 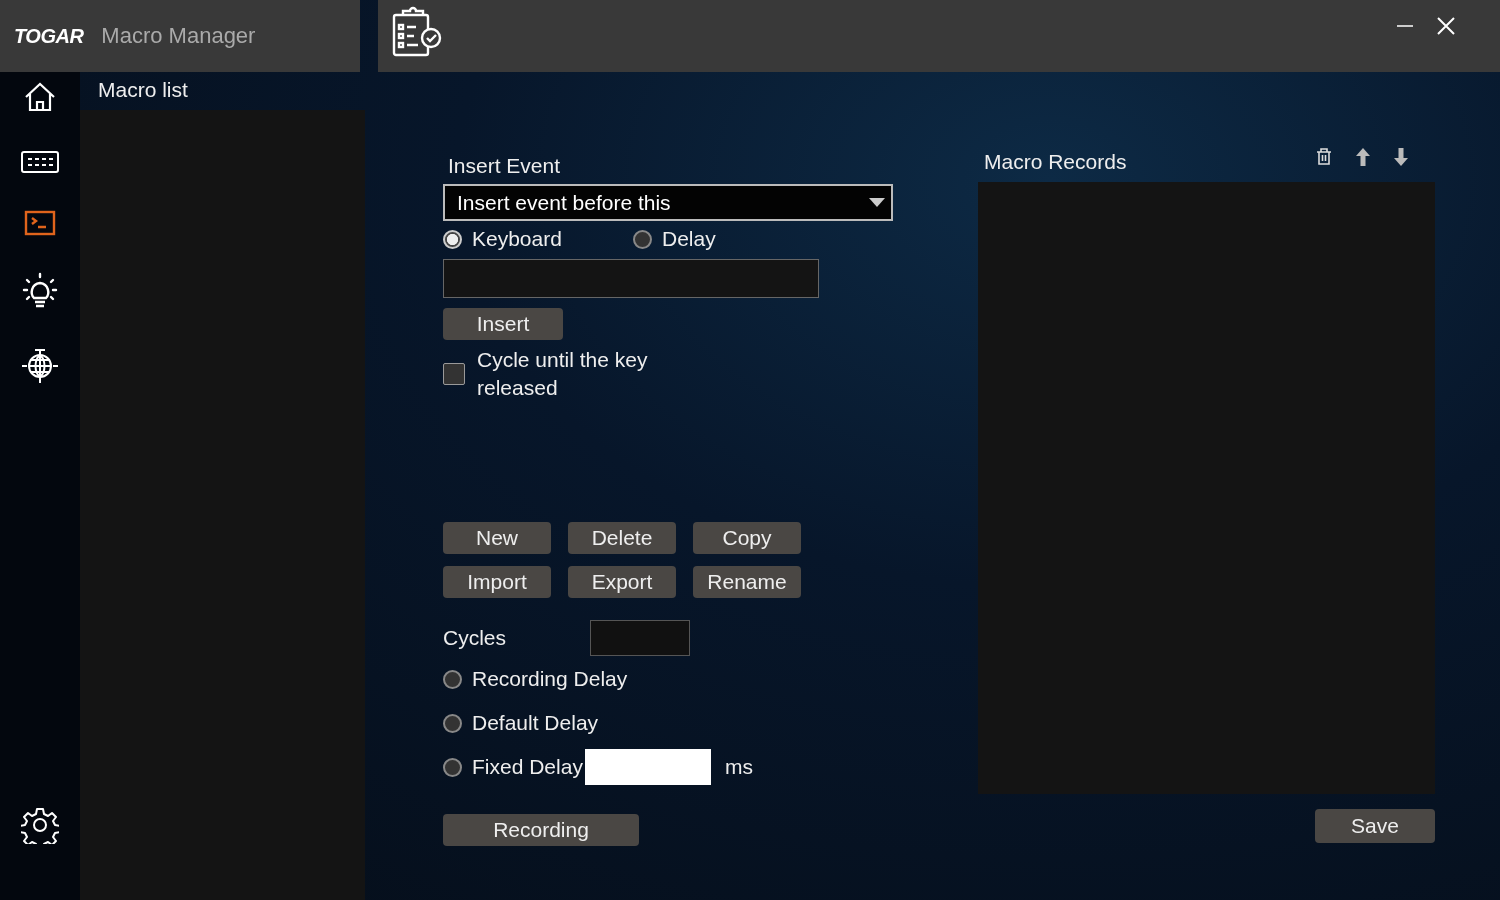 What do you see at coordinates (497, 538) in the screenshot?
I see `action-button: New` at bounding box center [497, 538].